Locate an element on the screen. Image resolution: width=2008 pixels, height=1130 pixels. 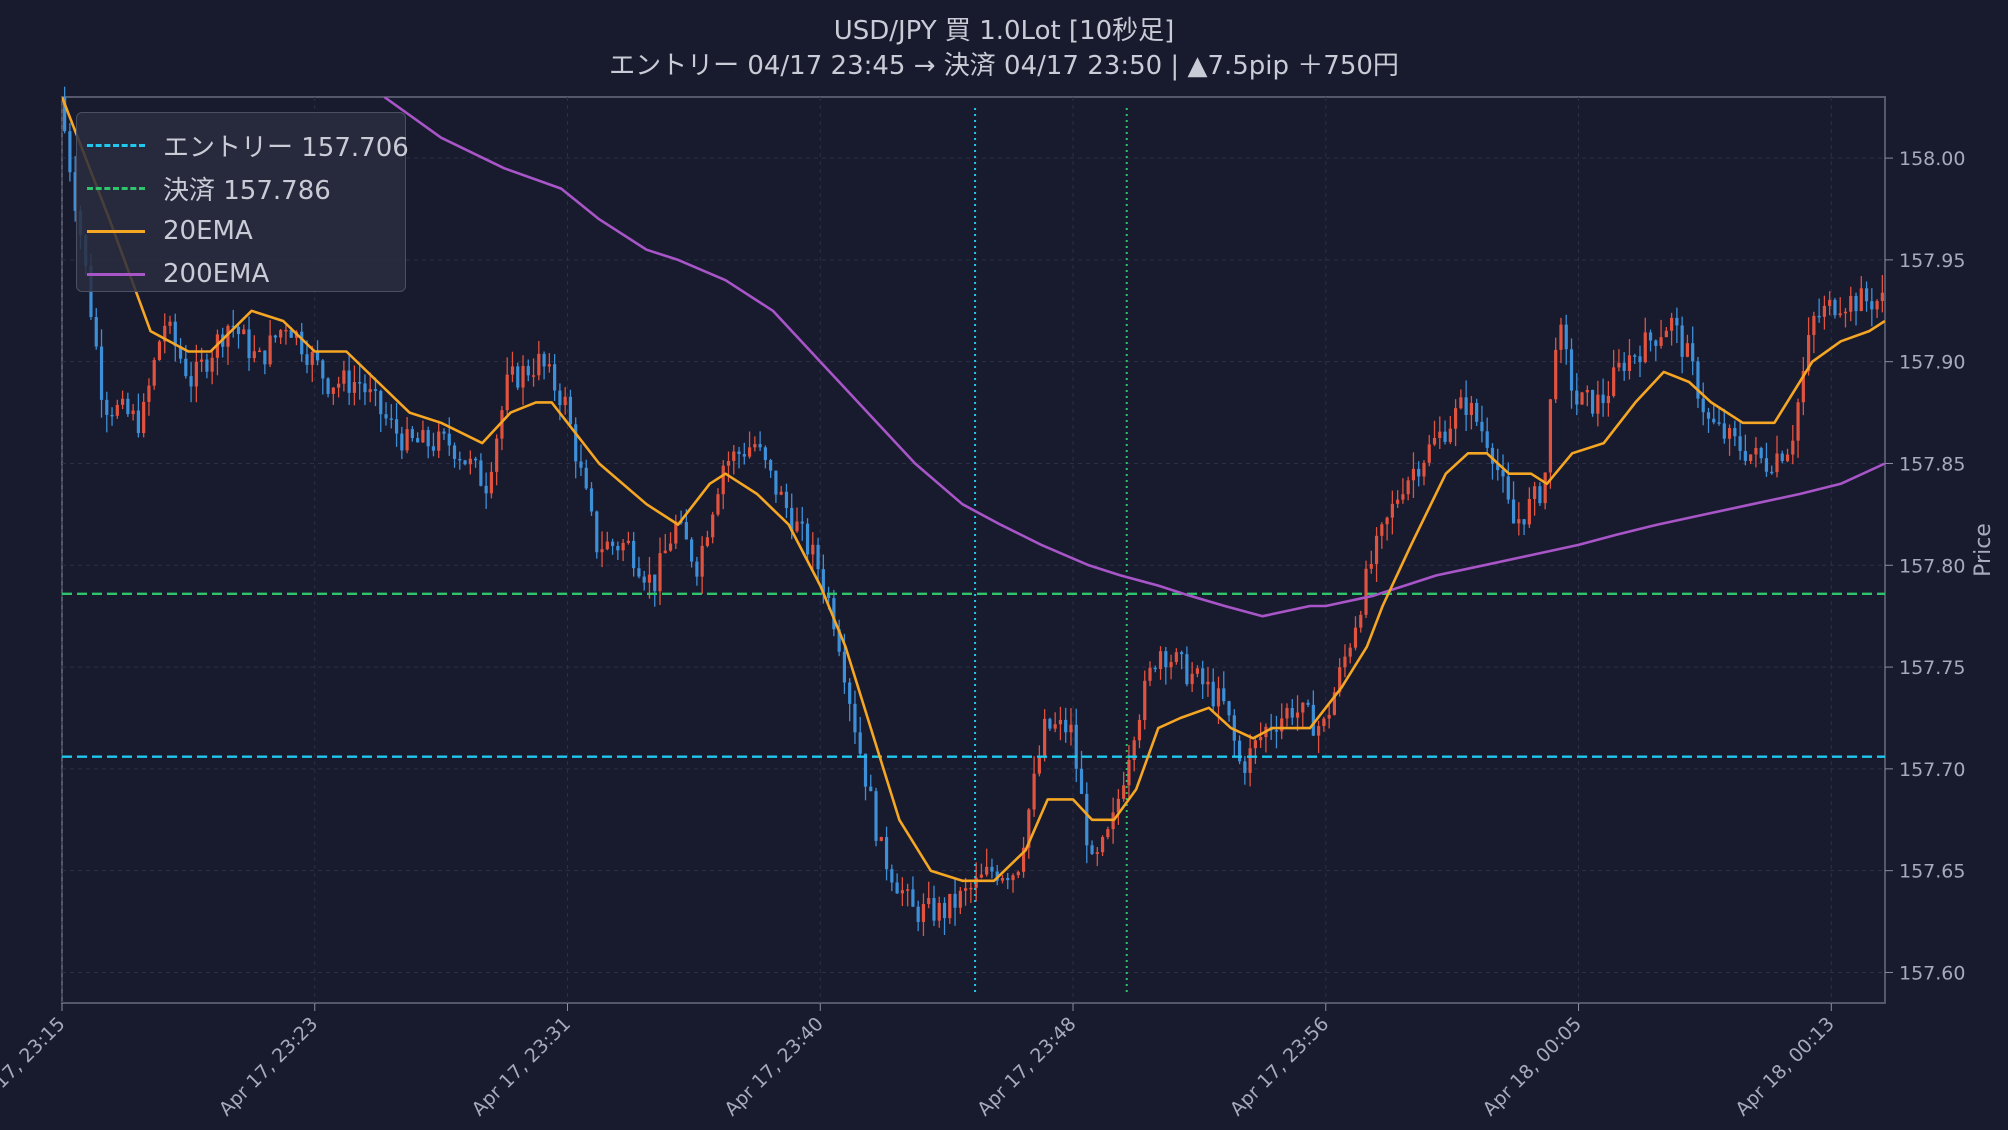
legend-item-ema20: 20EMA is located at coordinates (165, 231).